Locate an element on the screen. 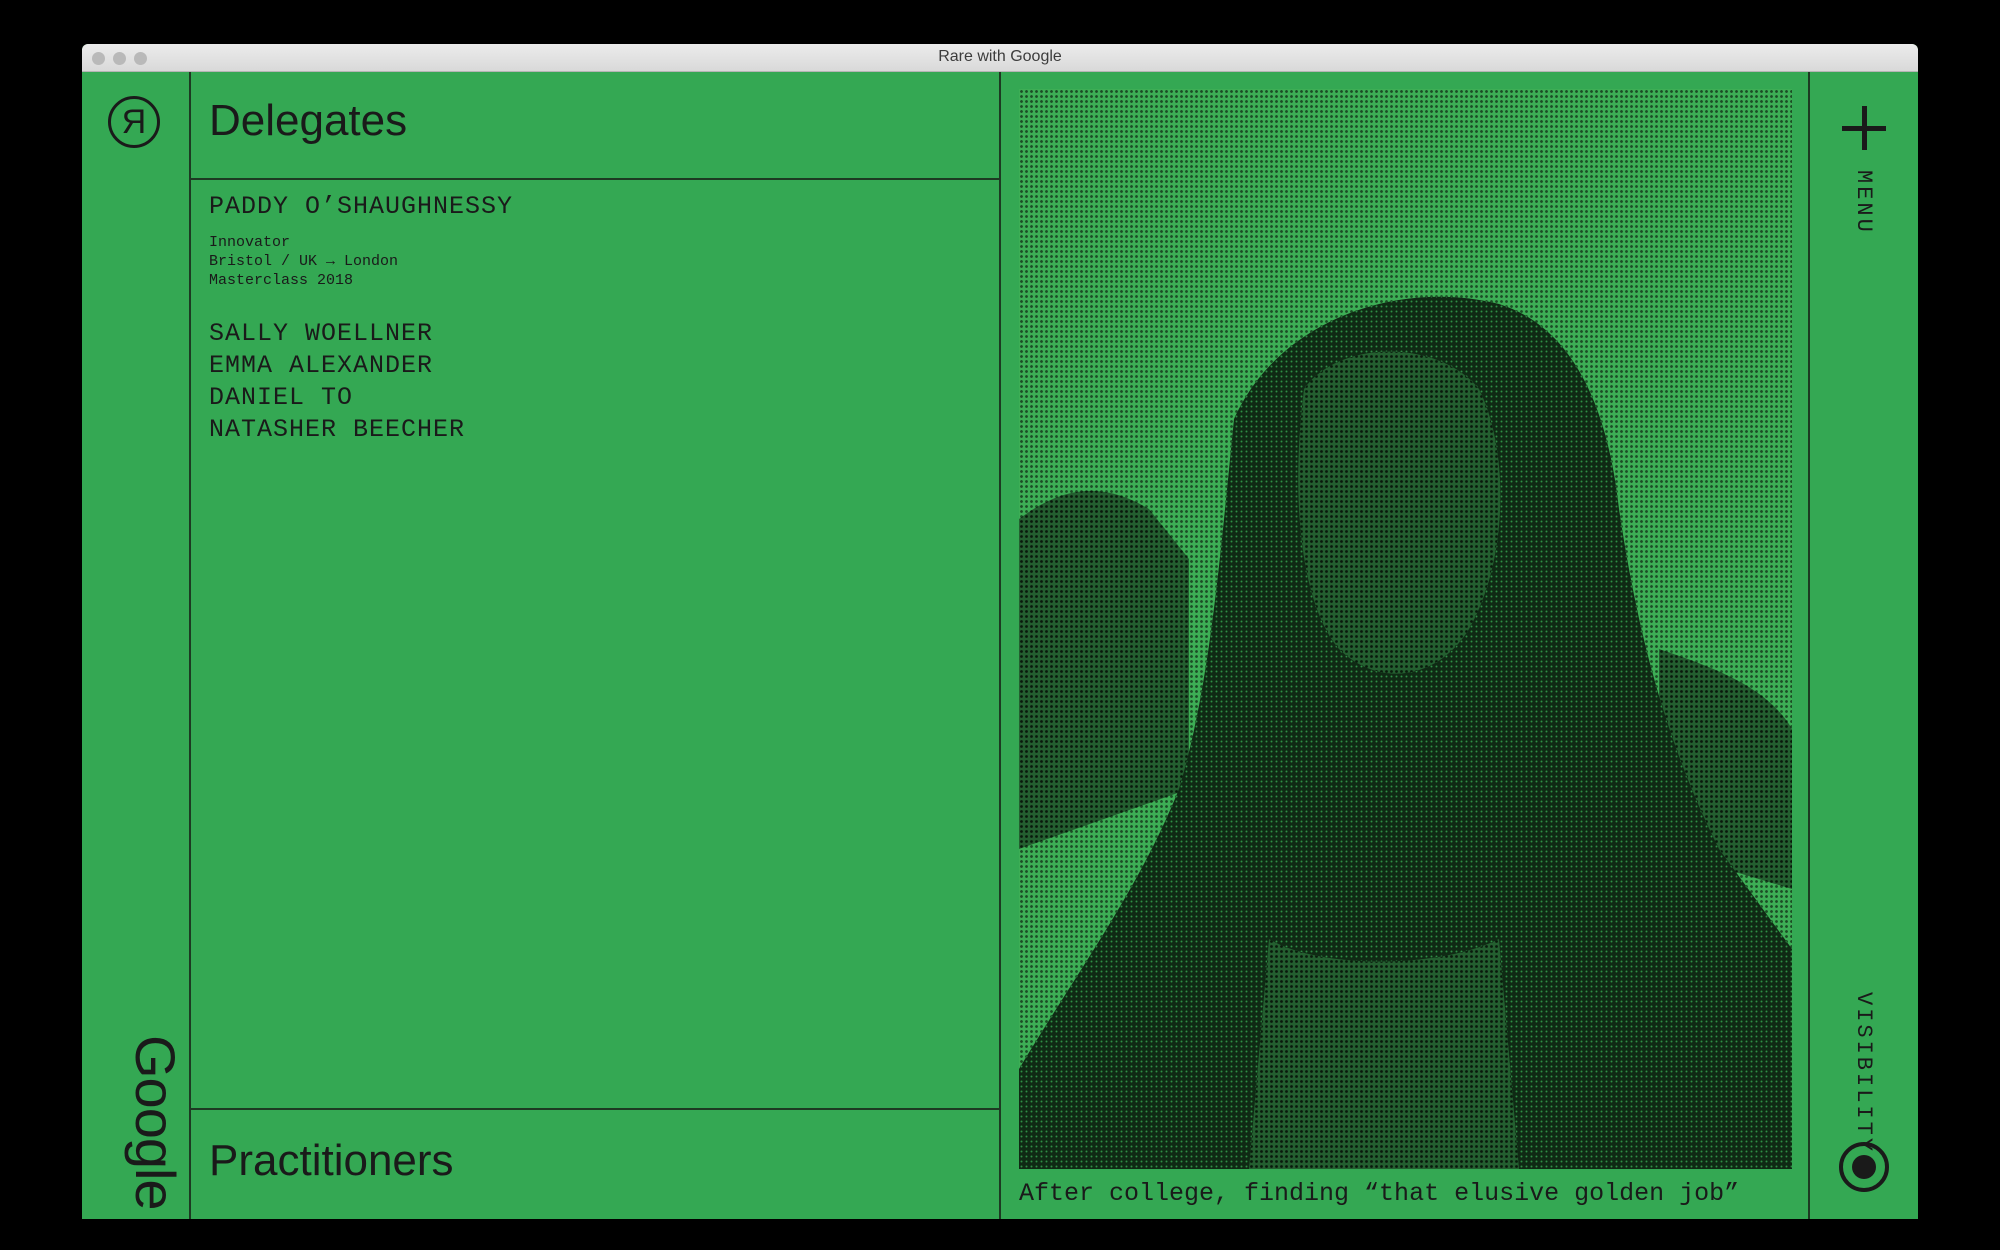 The height and width of the screenshot is (1250, 2000). delegate-list-item: EMMA ALEXANDER is located at coordinates (337, 366).